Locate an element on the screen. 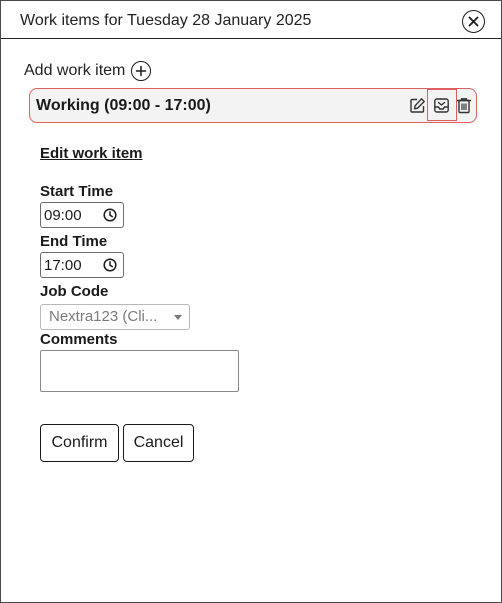  start-time-label: Start Time is located at coordinates (77, 191).